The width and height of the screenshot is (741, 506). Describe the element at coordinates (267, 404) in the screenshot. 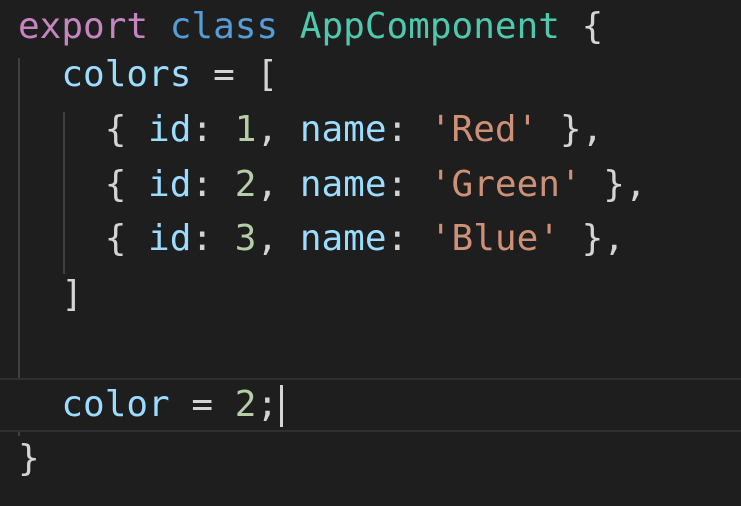

I see `code-token-pun: ;` at that location.